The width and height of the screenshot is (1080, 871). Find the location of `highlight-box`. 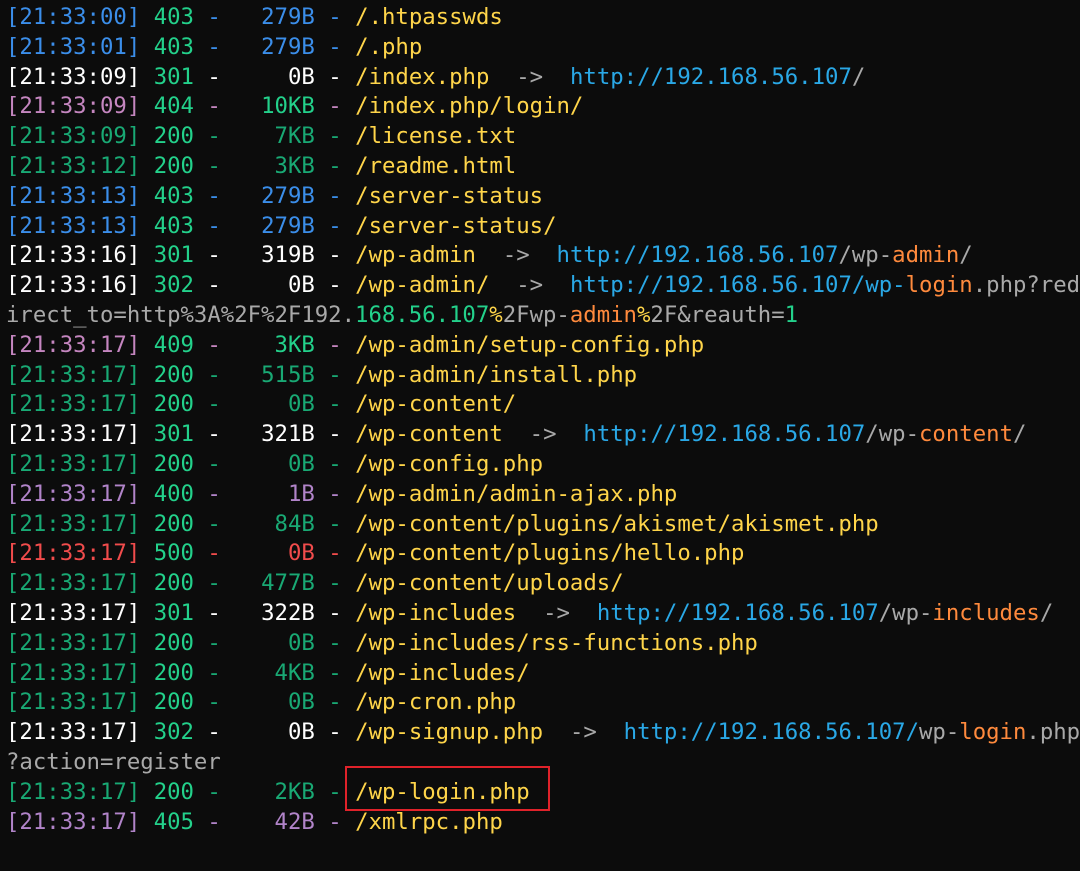

highlight-box is located at coordinates (447, 788).